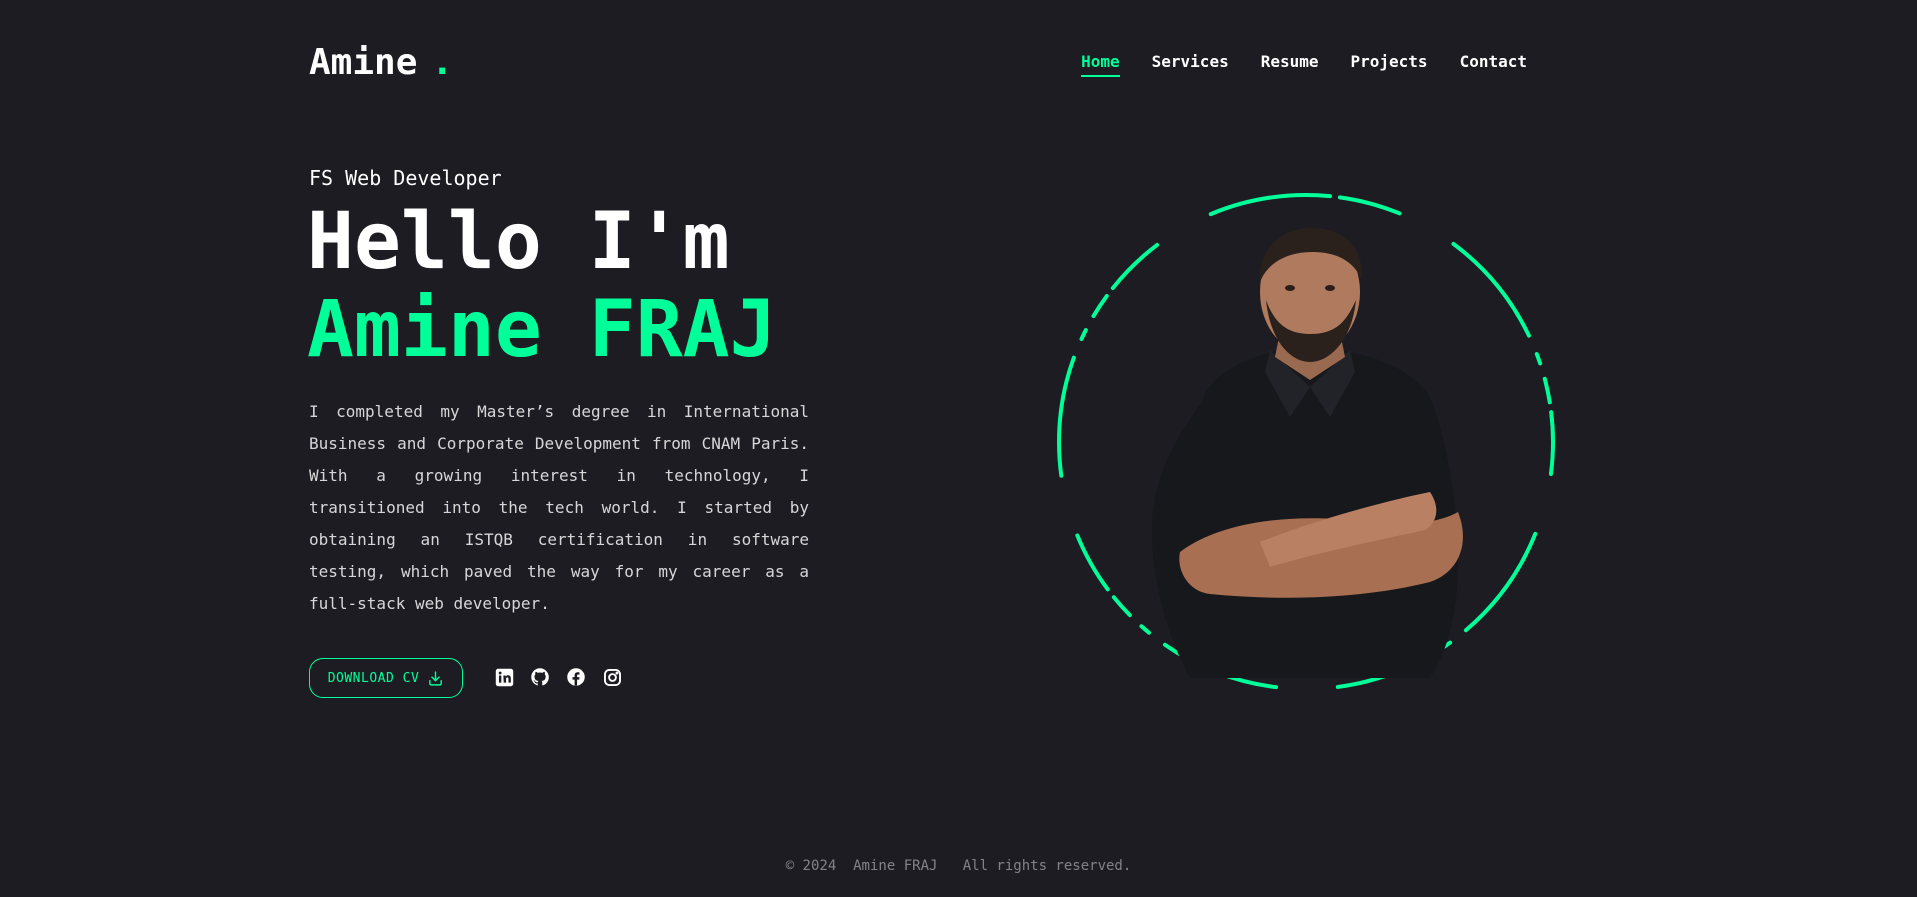 This screenshot has width=1917, height=897. I want to click on nav-services: Services, so click(1190, 64).